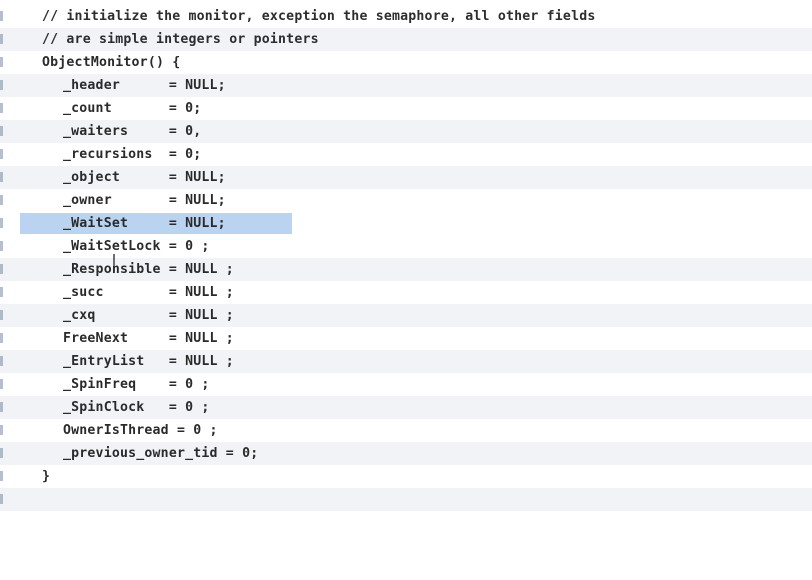 This screenshot has height=580, width=812. What do you see at coordinates (180, 39) in the screenshot?
I see `code-text: // are simple integers or pointers` at bounding box center [180, 39].